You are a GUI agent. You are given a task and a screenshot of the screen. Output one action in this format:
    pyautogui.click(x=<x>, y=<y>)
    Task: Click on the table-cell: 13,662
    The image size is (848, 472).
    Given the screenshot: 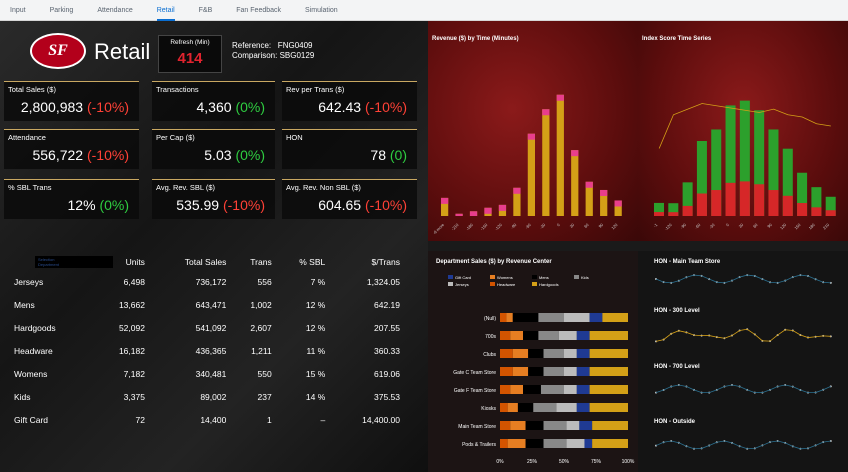 What is the action you would take?
    pyautogui.click(x=131, y=304)
    